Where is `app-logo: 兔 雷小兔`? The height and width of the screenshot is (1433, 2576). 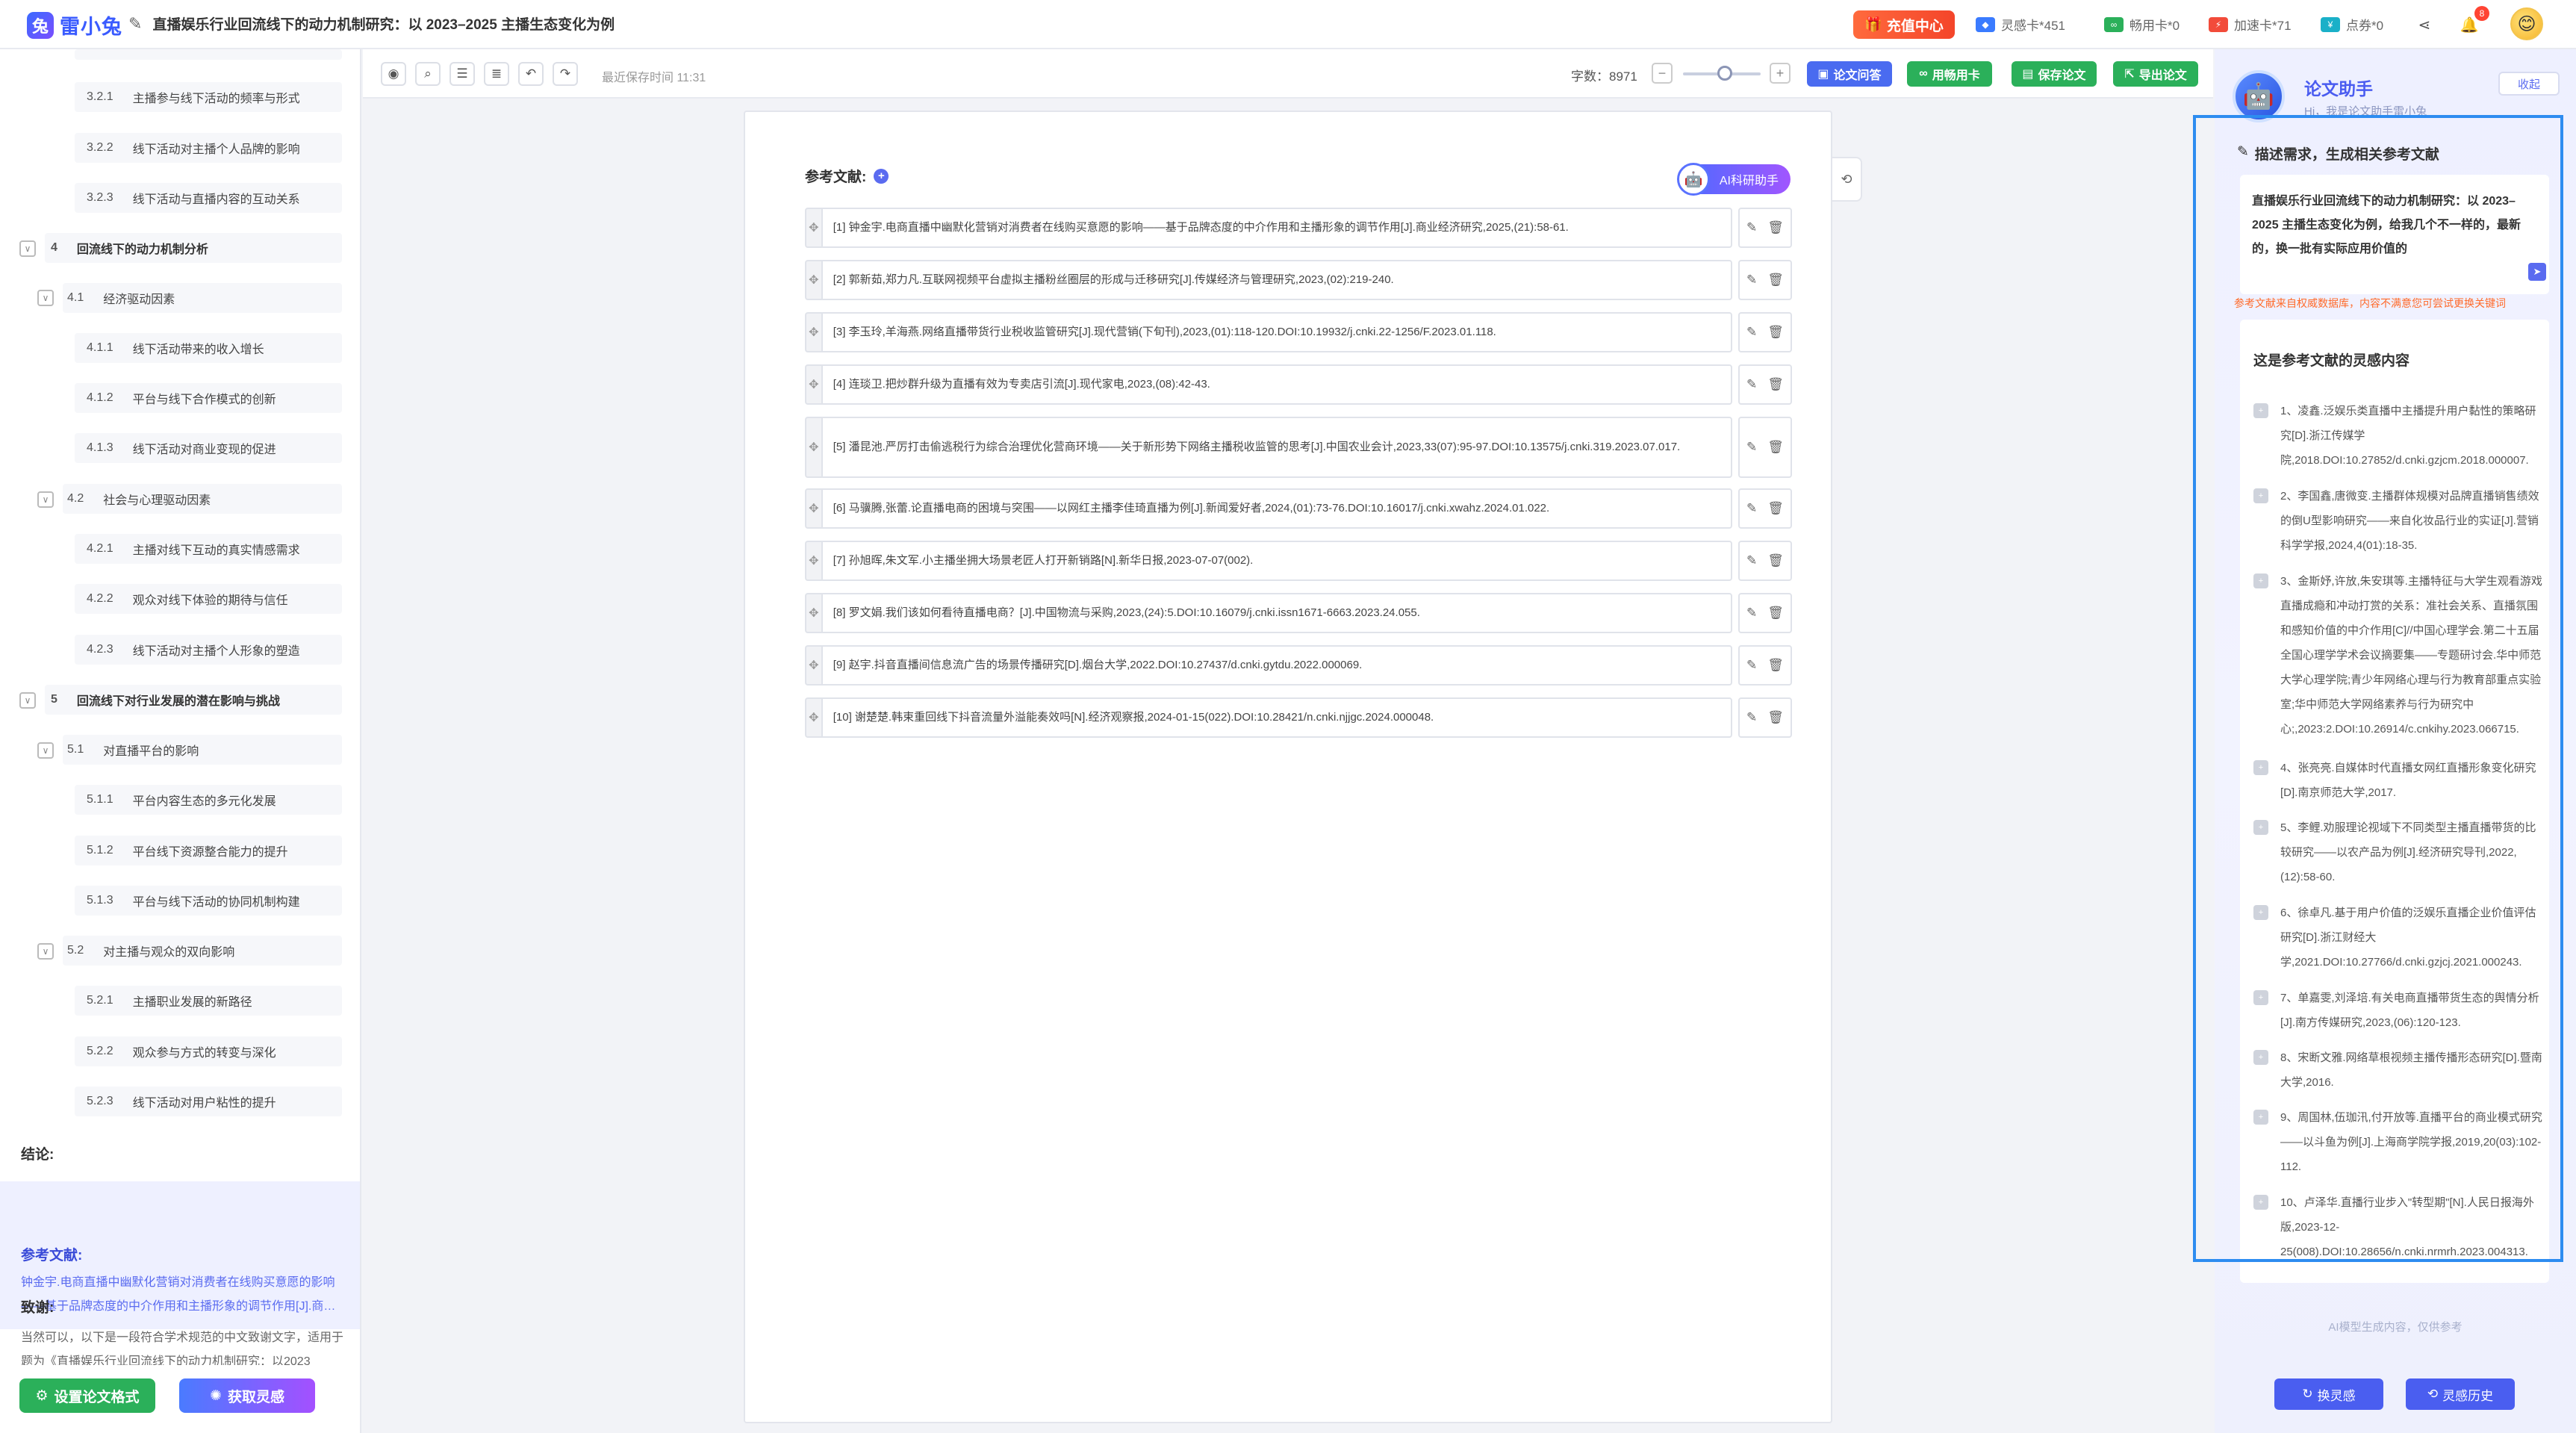
app-logo: 兔 雷小兔 is located at coordinates (74, 25).